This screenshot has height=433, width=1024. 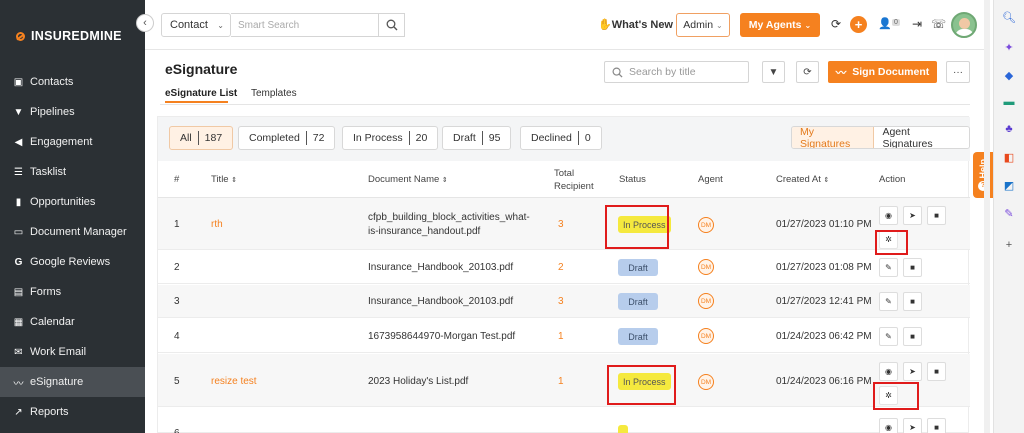 What do you see at coordinates (78, 232) in the screenshot?
I see `sidebar-item-label: Document Manager` at bounding box center [78, 232].